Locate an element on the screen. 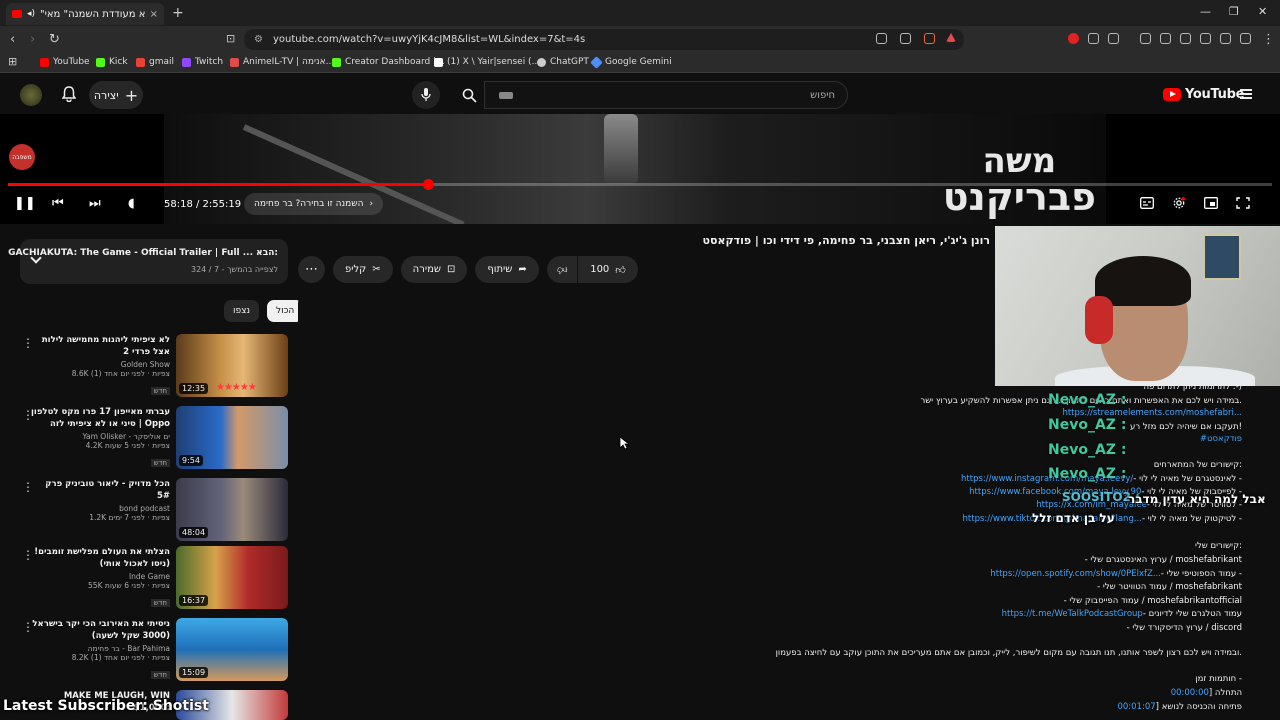 This screenshot has width=1280, height=720. more-actions-button: ⋯ is located at coordinates (311, 269).